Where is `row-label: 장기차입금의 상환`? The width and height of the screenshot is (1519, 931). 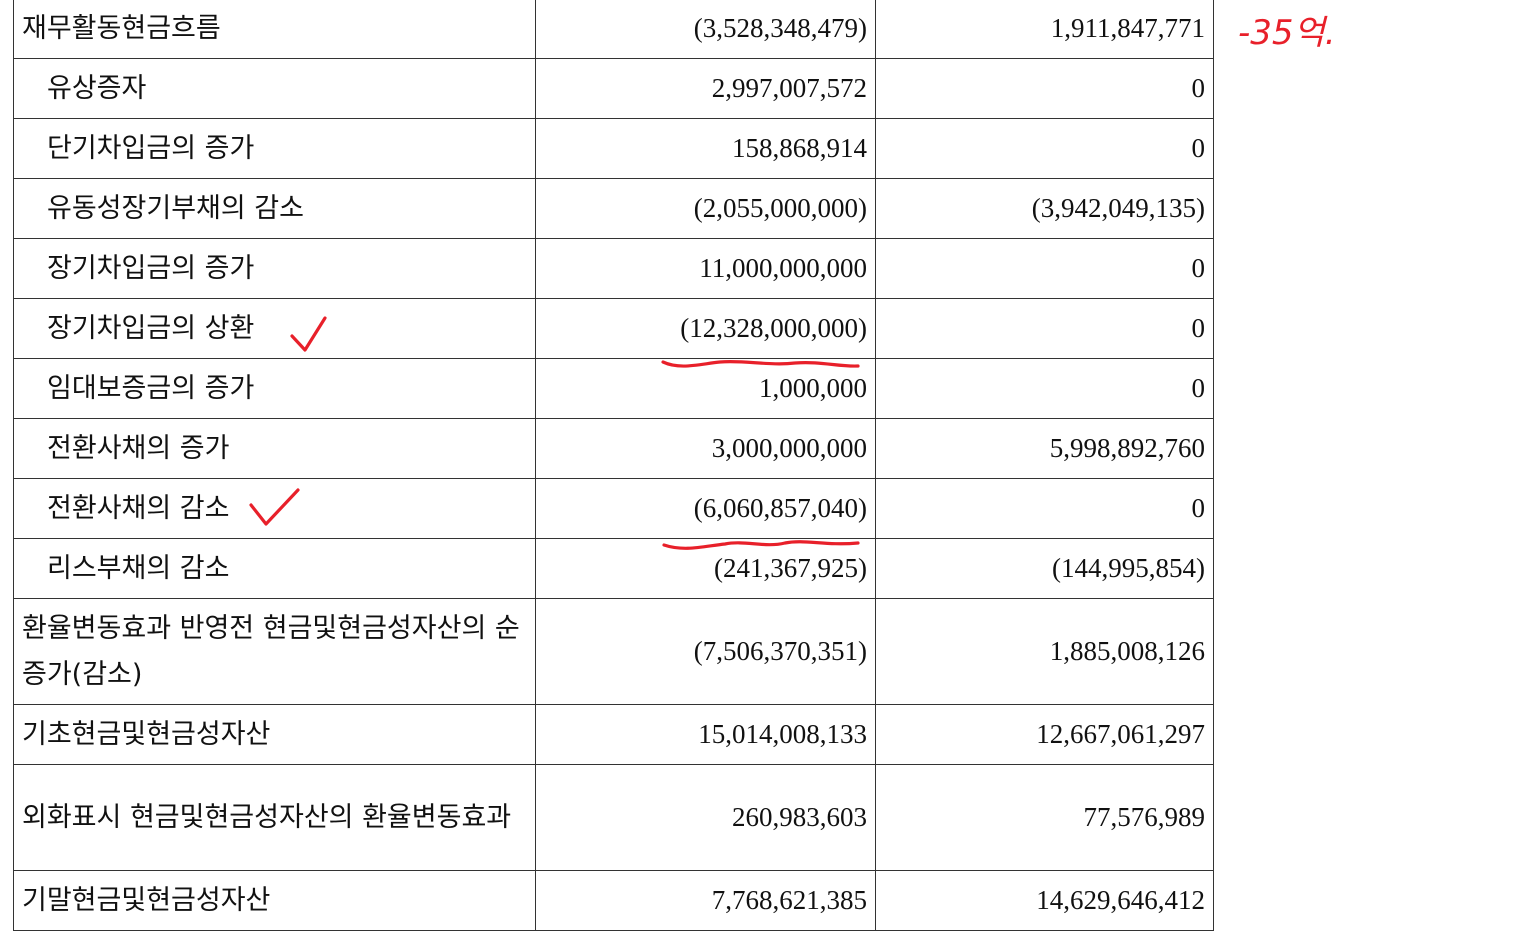
row-label: 장기차입금의 상환 is located at coordinates (274, 328).